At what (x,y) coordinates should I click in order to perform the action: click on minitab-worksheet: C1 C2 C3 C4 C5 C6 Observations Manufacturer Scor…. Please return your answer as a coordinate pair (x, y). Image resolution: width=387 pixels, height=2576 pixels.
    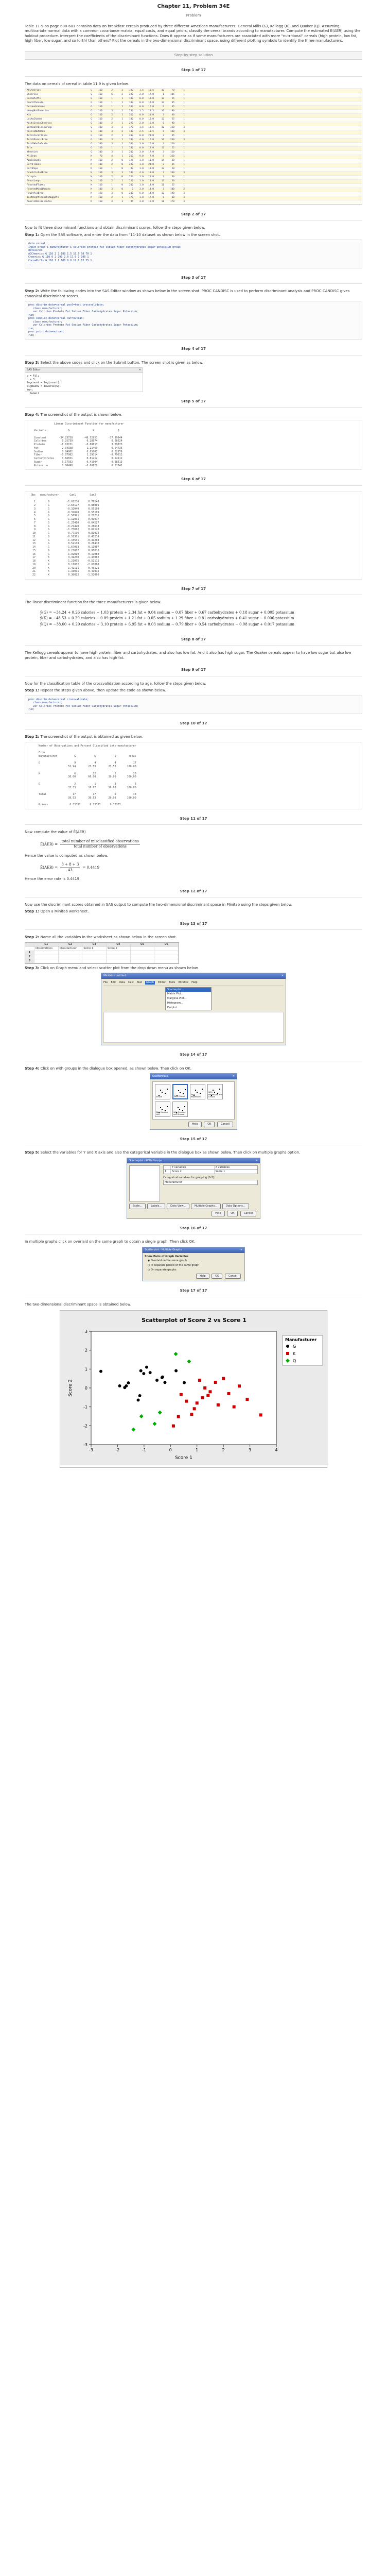
    Looking at the image, I should click on (102, 953).